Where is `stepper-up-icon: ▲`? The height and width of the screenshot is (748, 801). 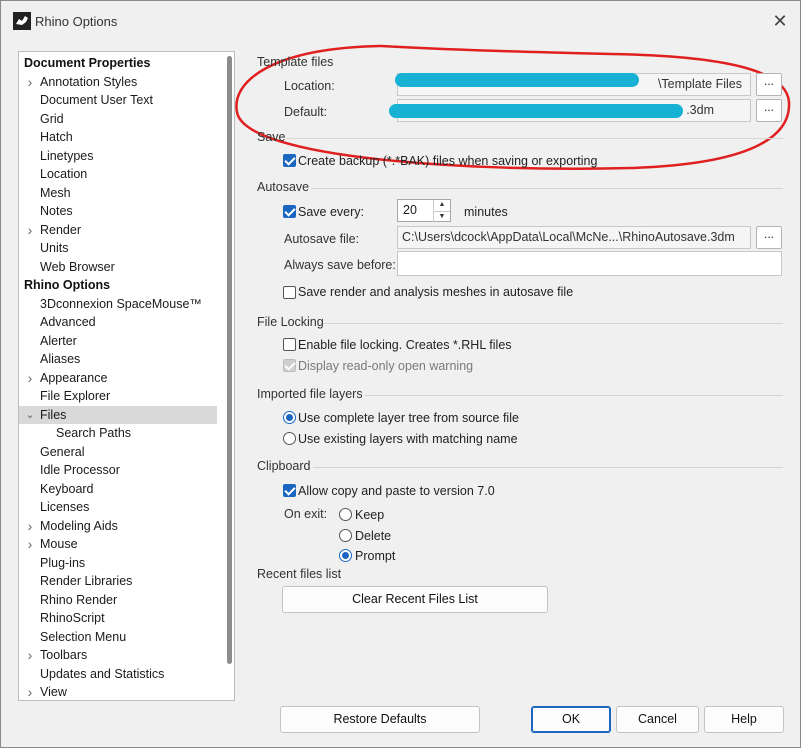
stepper-up-icon: ▲ is located at coordinates (441, 205).